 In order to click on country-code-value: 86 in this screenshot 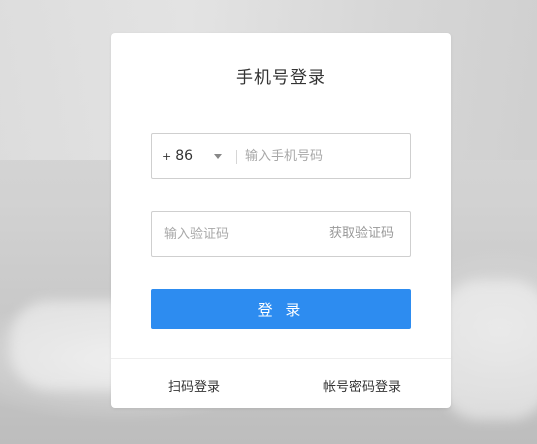, I will do `click(184, 156)`.